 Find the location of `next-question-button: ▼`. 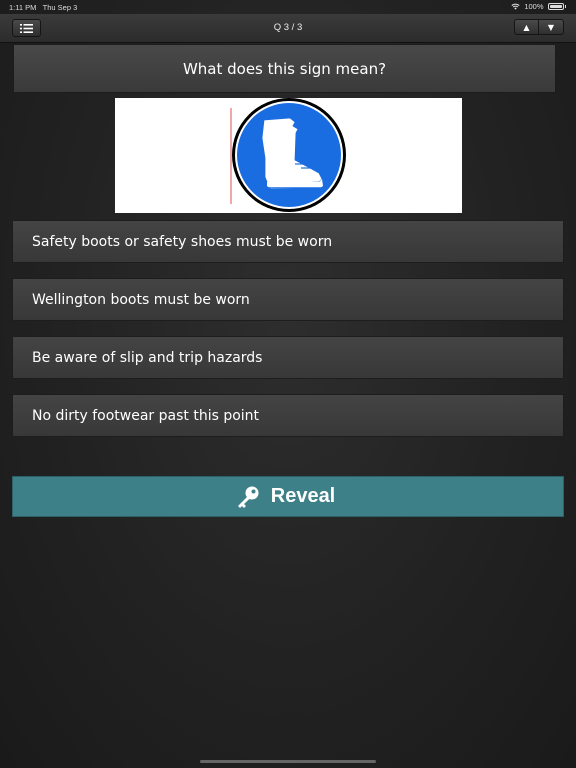

next-question-button: ▼ is located at coordinates (551, 27).